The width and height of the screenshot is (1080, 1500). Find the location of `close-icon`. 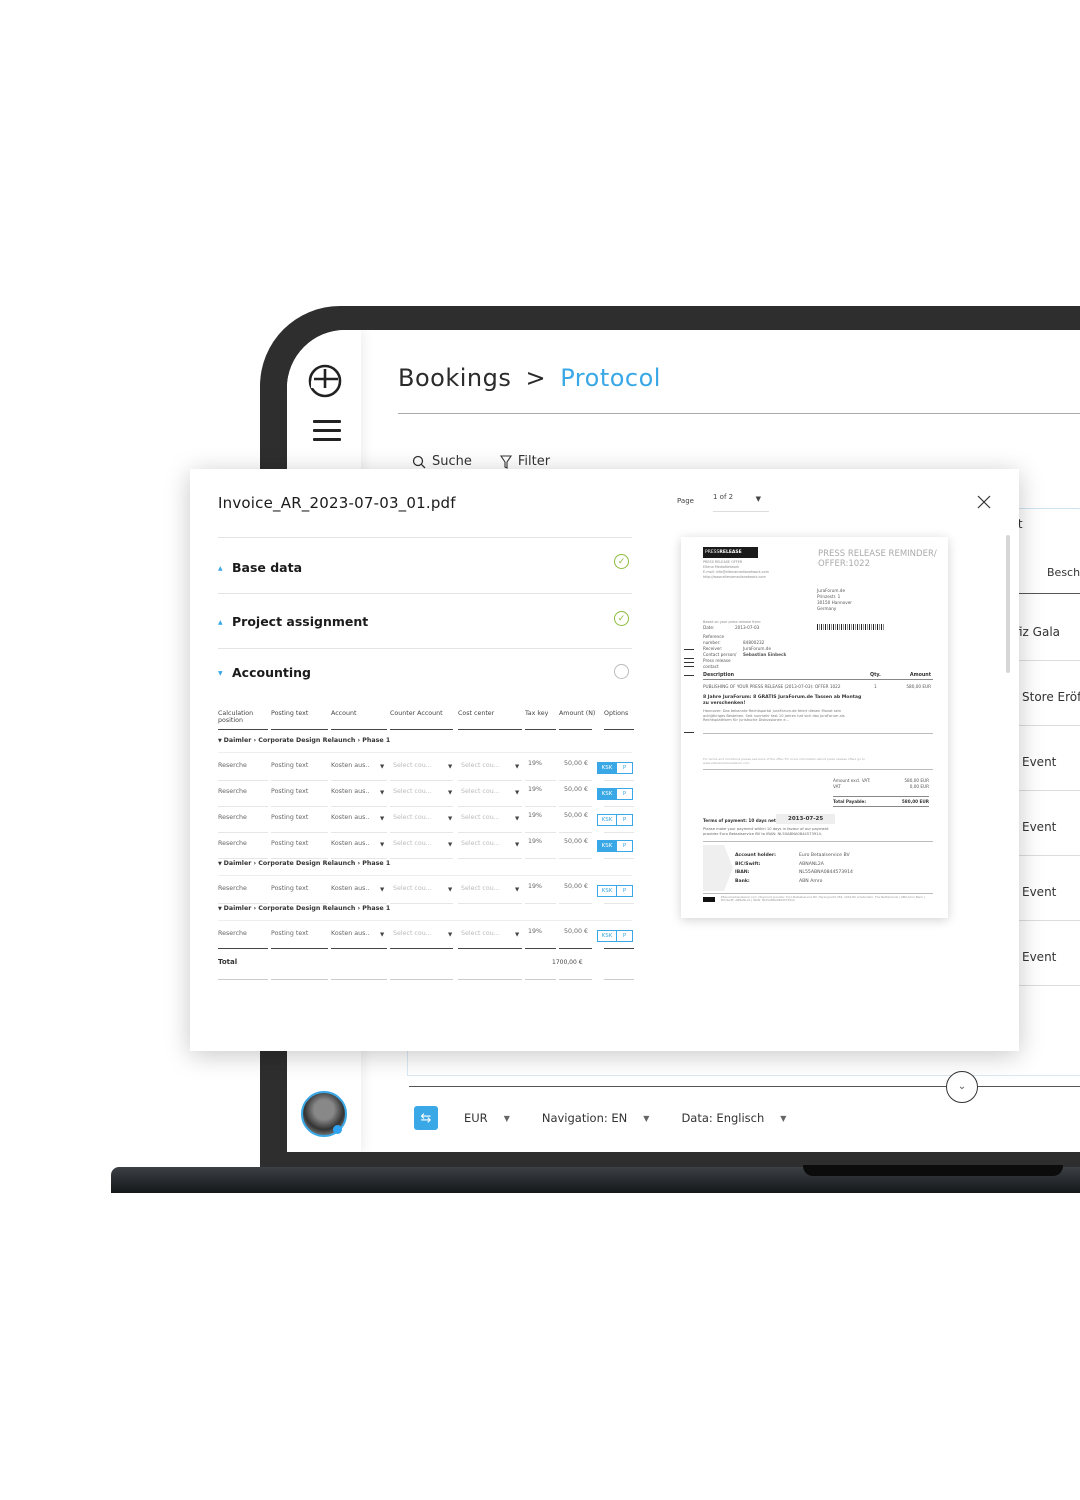

close-icon is located at coordinates (984, 502).